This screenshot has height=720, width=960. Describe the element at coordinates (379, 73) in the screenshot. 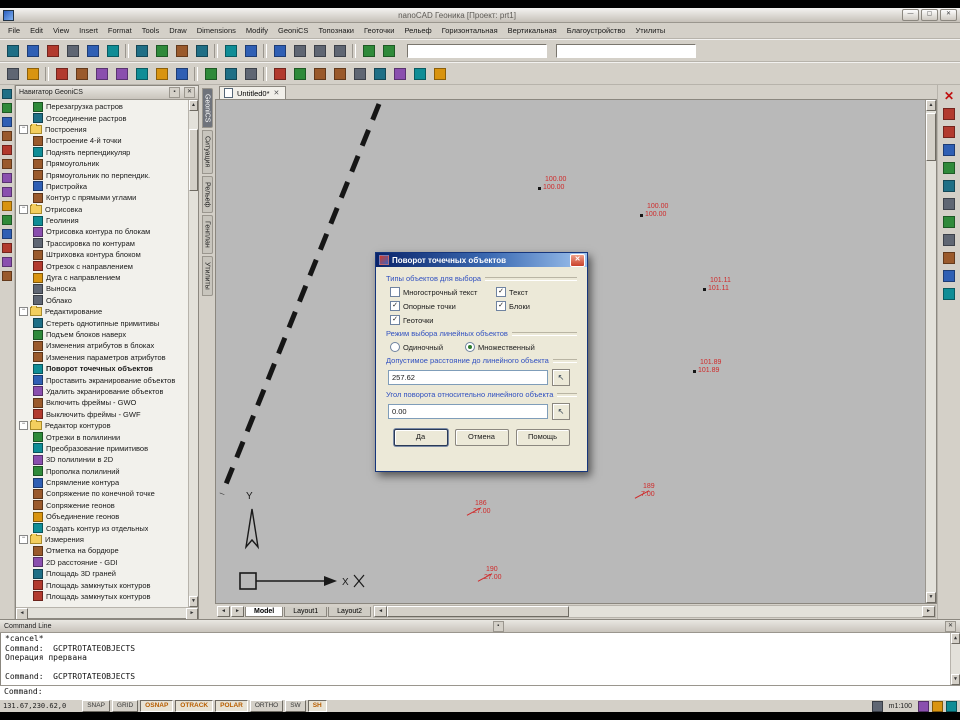

I see `array-icon` at that location.